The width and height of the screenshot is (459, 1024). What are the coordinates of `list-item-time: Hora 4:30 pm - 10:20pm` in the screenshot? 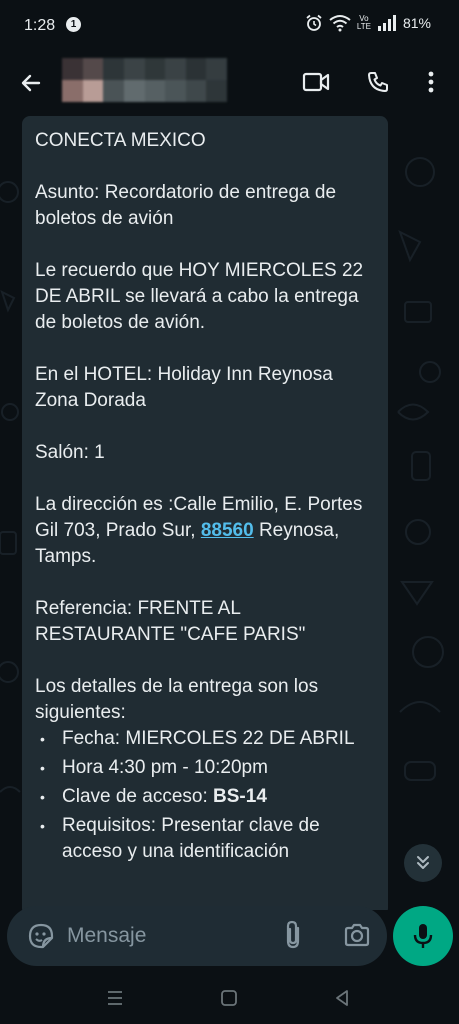 It's located at (204, 768).